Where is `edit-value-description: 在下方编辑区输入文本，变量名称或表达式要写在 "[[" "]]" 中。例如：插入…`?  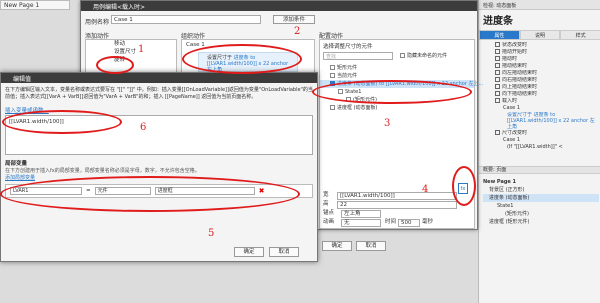 edit-value-description: 在下方编辑区输入文本，变量名称或表达式要写在 "[[" "]]" 中。例如：插入… is located at coordinates (159, 93).